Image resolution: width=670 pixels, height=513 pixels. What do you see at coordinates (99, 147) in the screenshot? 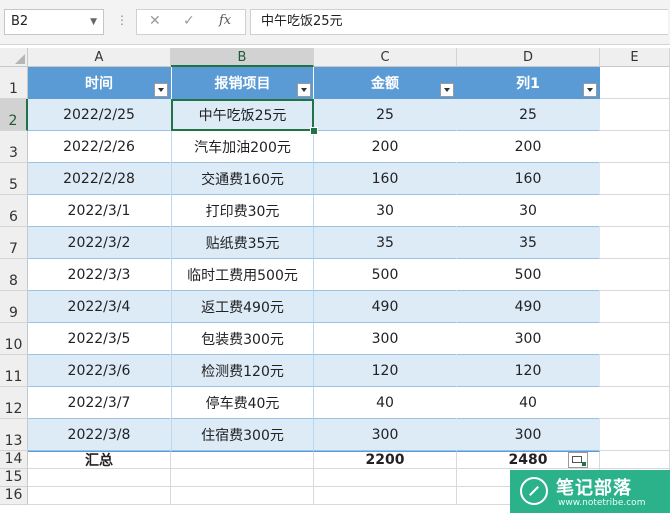
I see `table-cell: 2022/2/26` at bounding box center [99, 147].